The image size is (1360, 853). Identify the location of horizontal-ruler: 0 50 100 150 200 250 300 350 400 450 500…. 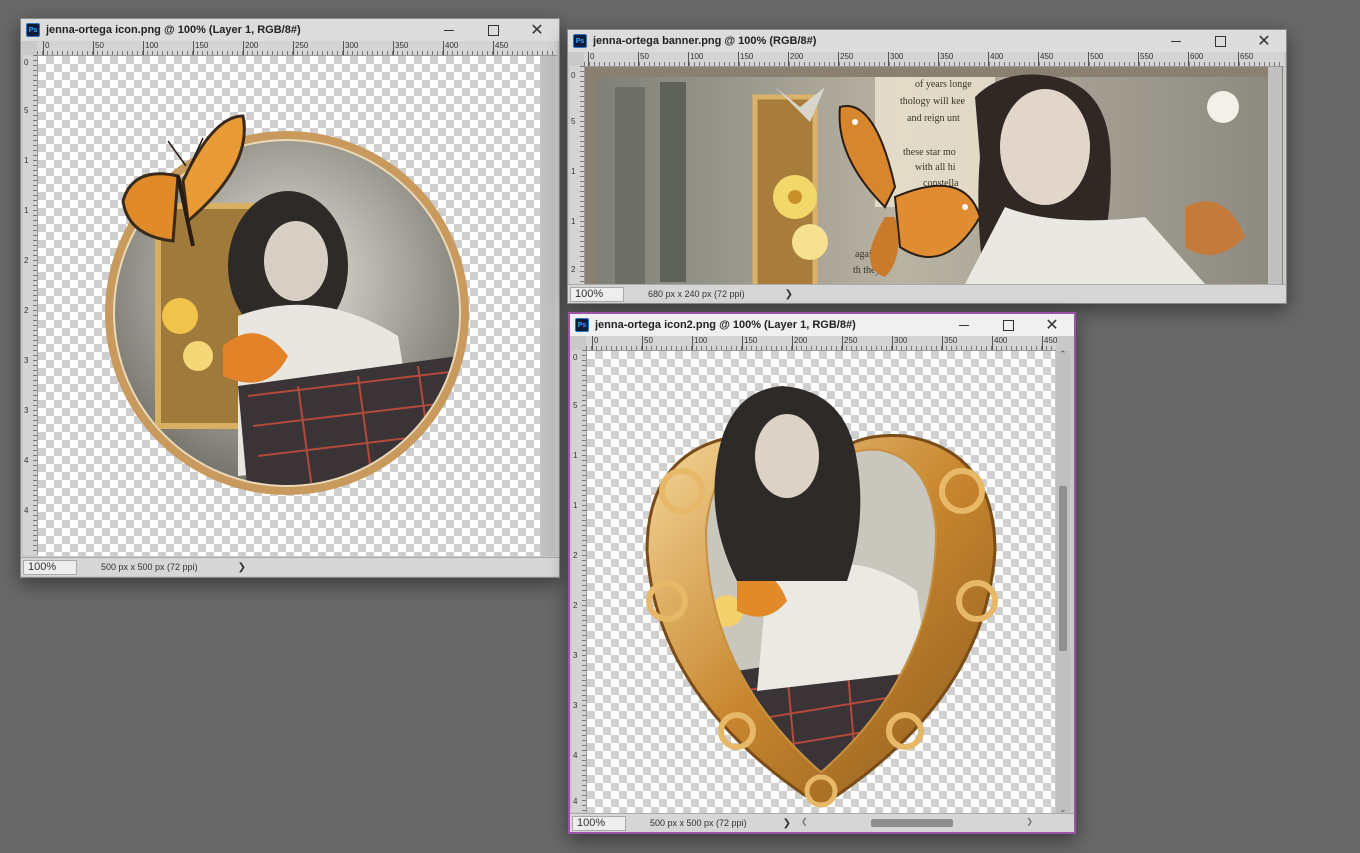
(934, 59).